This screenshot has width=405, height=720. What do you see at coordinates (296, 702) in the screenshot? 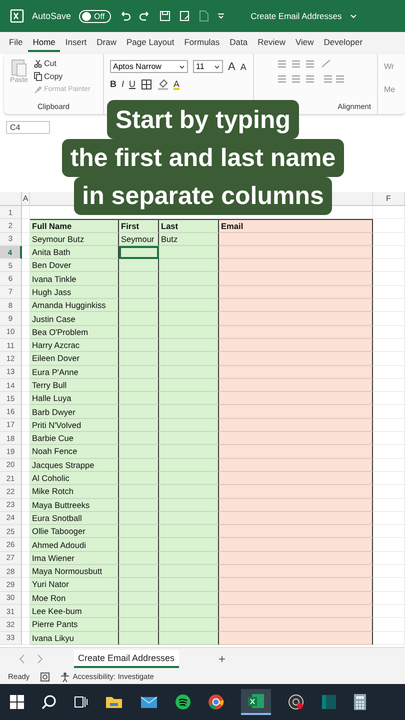
I see `recorder-app-icon` at bounding box center [296, 702].